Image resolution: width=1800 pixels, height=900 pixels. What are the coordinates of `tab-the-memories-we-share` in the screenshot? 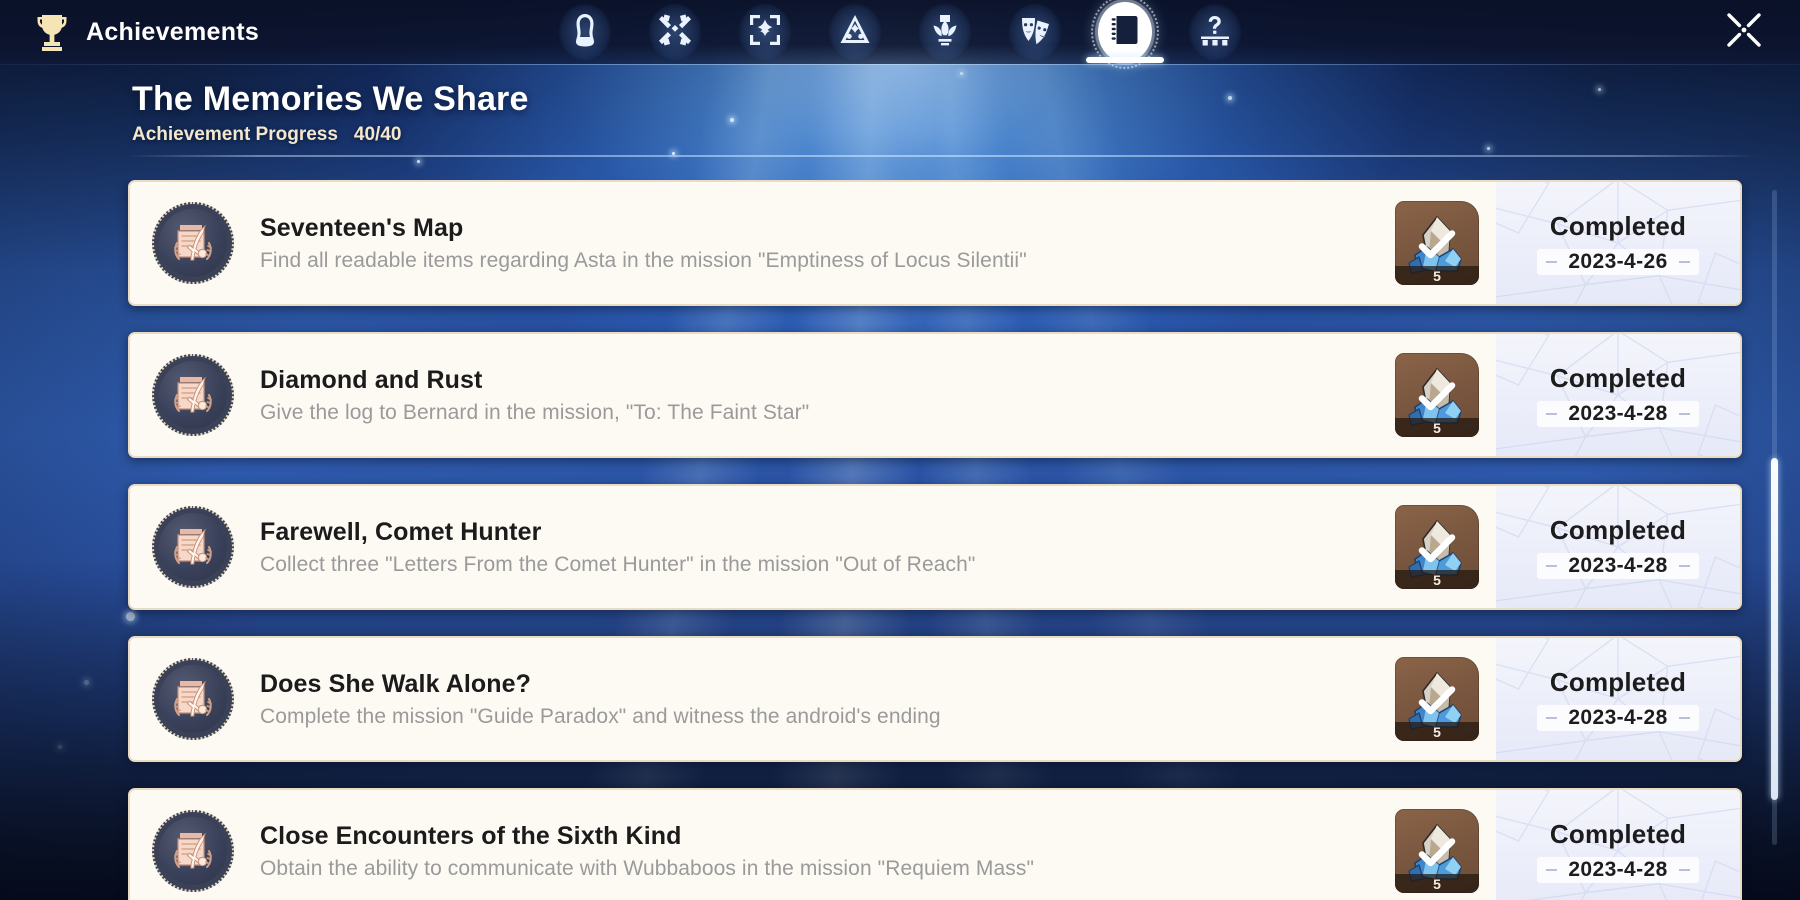 It's located at (1125, 34).